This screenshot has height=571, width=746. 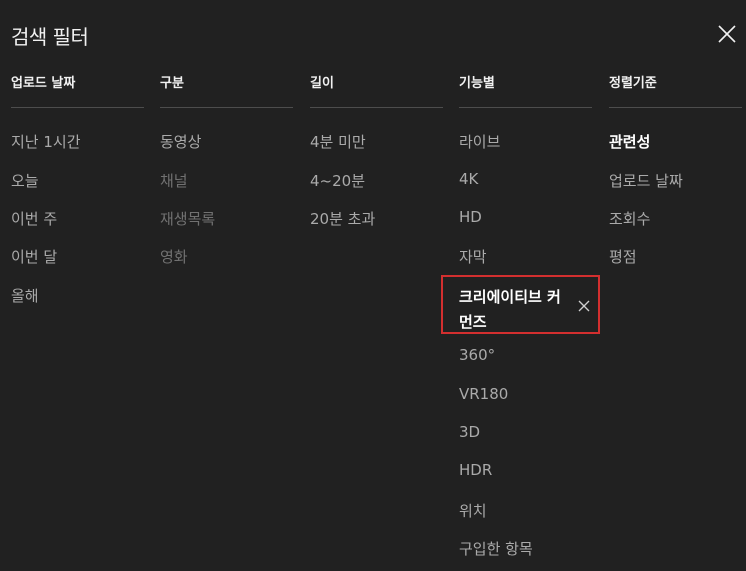 What do you see at coordinates (633, 83) in the screenshot?
I see `column-header-sort-by: 정렬기준` at bounding box center [633, 83].